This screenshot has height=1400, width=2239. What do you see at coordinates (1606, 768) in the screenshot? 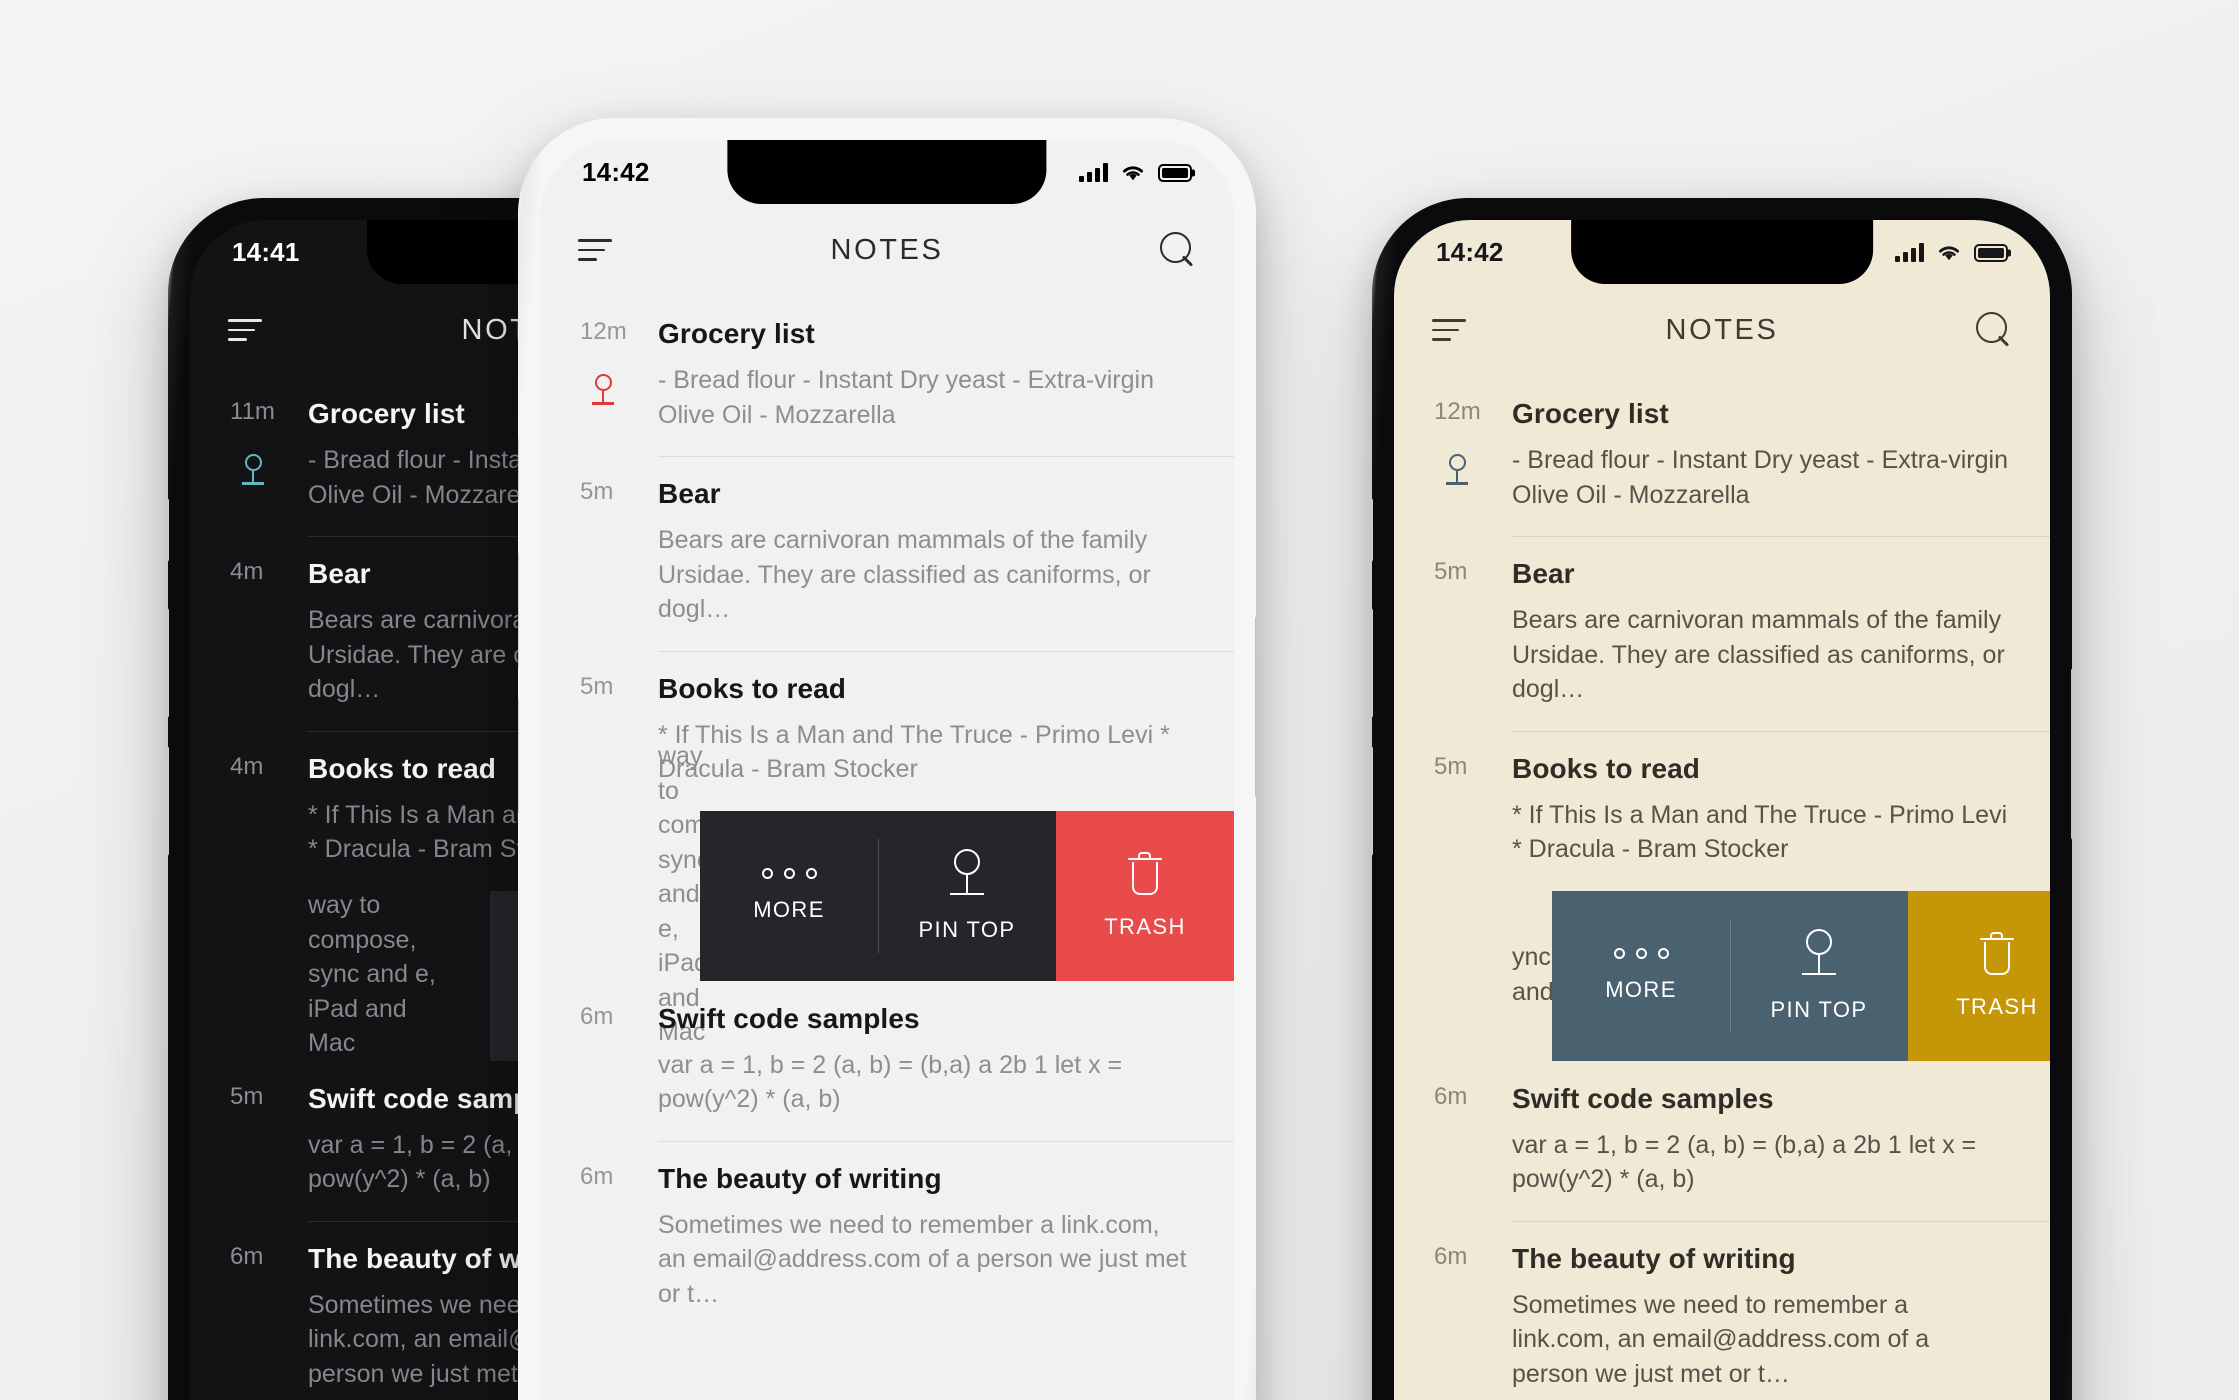
I see `note-title: Books to read` at bounding box center [1606, 768].